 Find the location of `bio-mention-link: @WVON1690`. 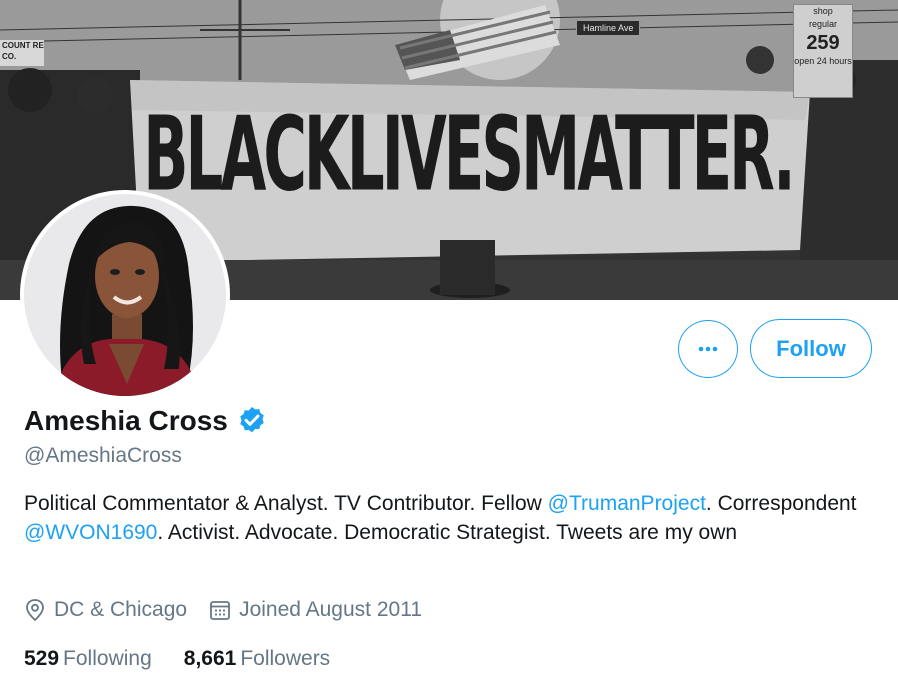

bio-mention-link: @WVON1690 is located at coordinates (90, 532).